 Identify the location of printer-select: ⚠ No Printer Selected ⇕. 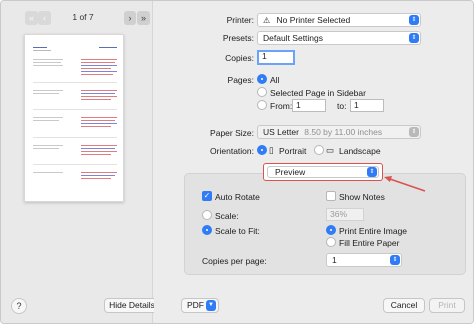
(339, 20).